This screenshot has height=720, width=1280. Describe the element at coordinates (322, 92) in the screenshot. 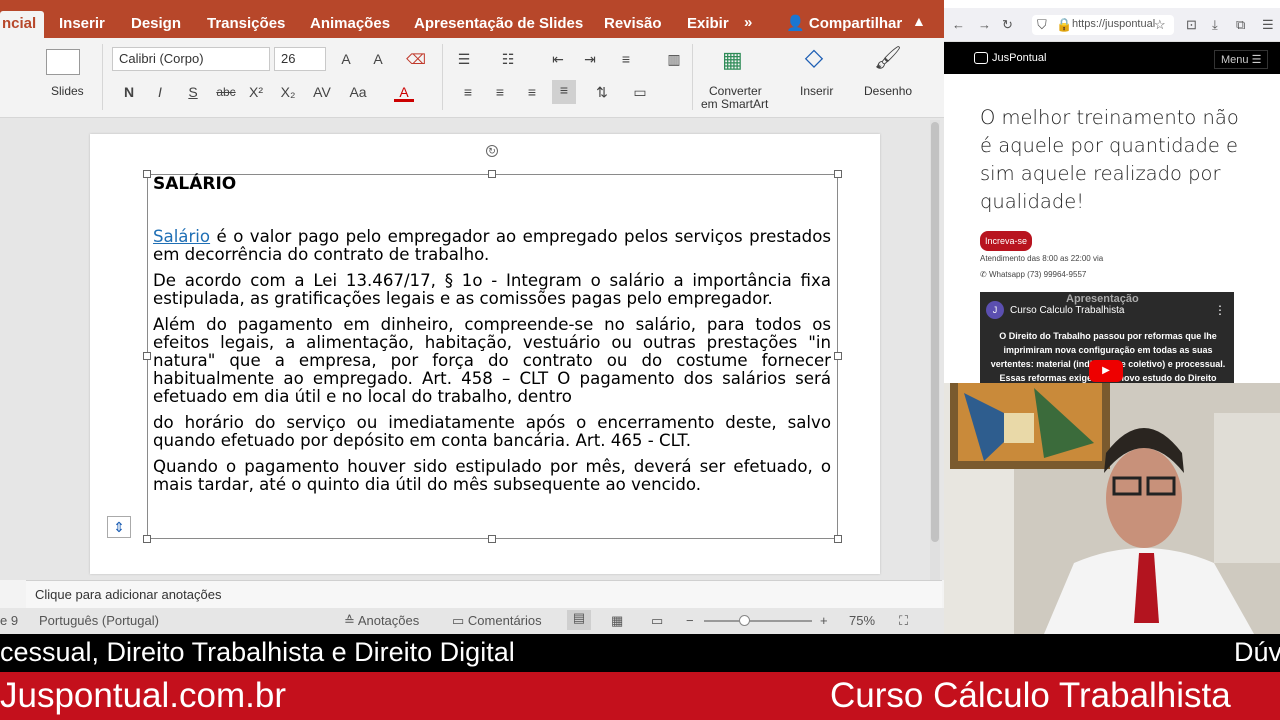

I see `char-spacing-icon: AV` at that location.